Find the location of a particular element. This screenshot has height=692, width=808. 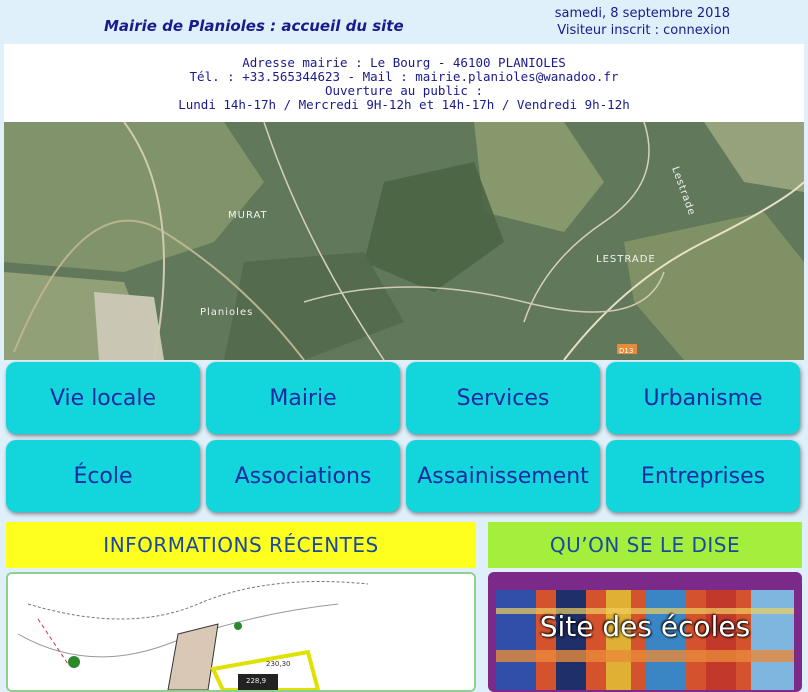

nav-assainissement-button: Assainissement is located at coordinates (503, 476).